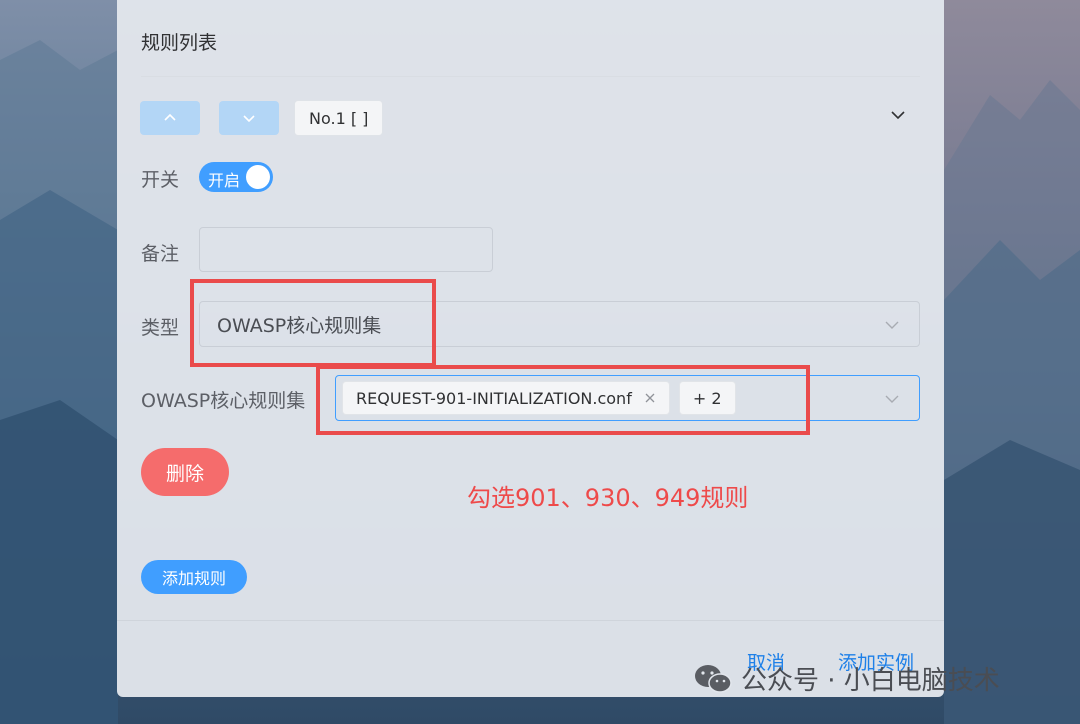 The height and width of the screenshot is (724, 1080). What do you see at coordinates (185, 472) in the screenshot?
I see `delete-button: 删除` at bounding box center [185, 472].